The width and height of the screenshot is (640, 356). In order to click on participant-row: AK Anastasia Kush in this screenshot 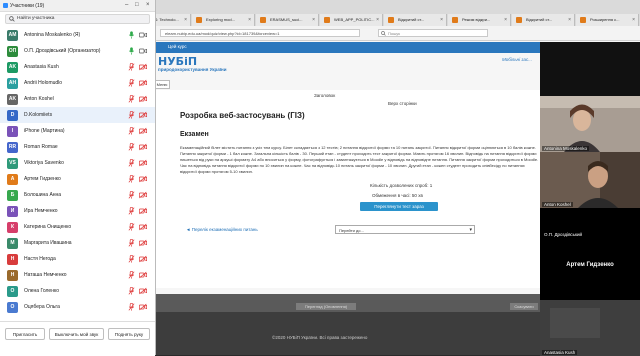, I will do `click(77, 67)`.